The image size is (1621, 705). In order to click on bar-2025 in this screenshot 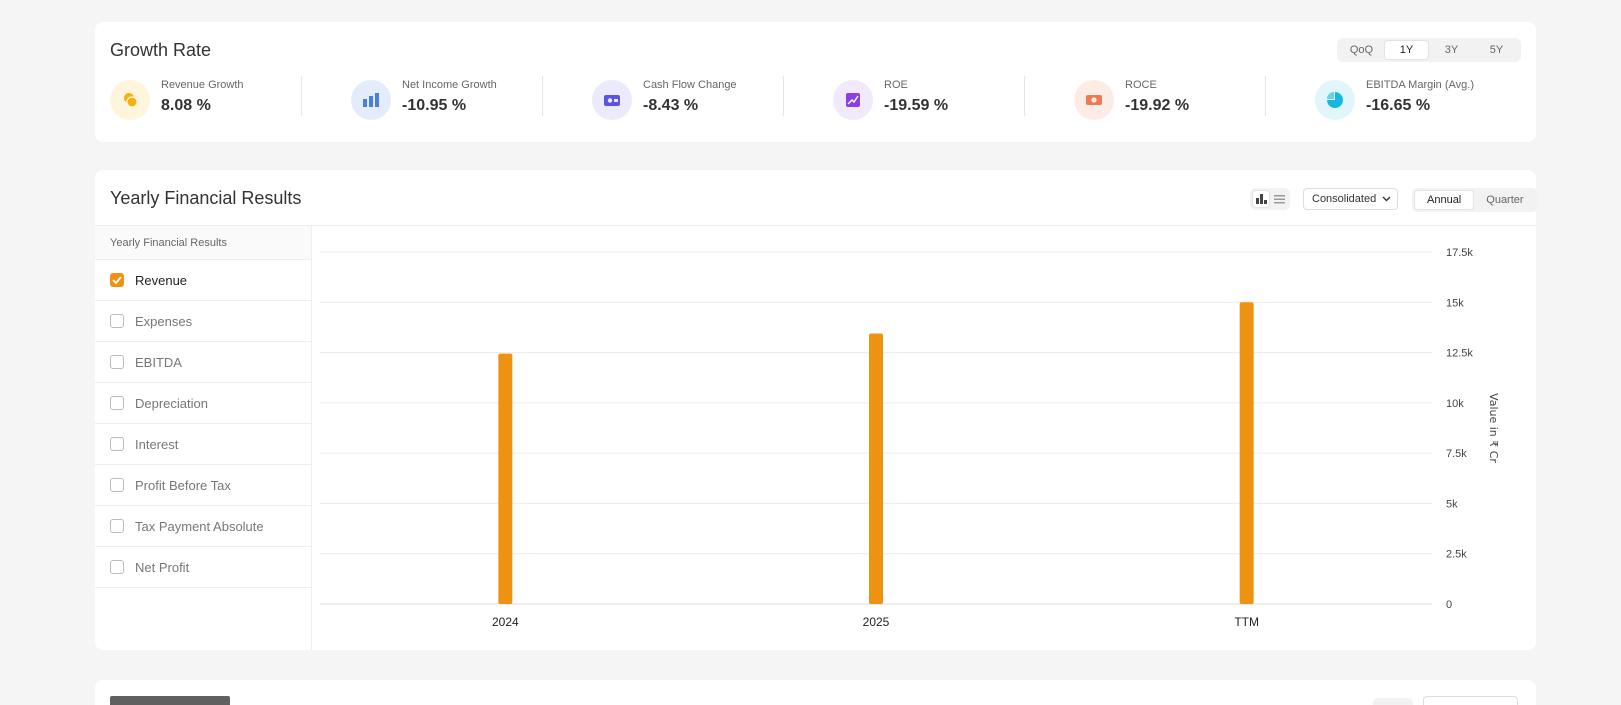, I will do `click(876, 468)`.